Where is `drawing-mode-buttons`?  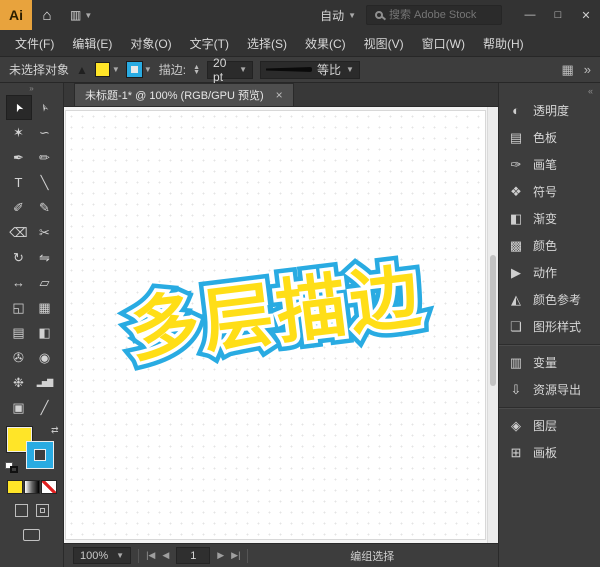 drawing-mode-buttons is located at coordinates (31, 510).